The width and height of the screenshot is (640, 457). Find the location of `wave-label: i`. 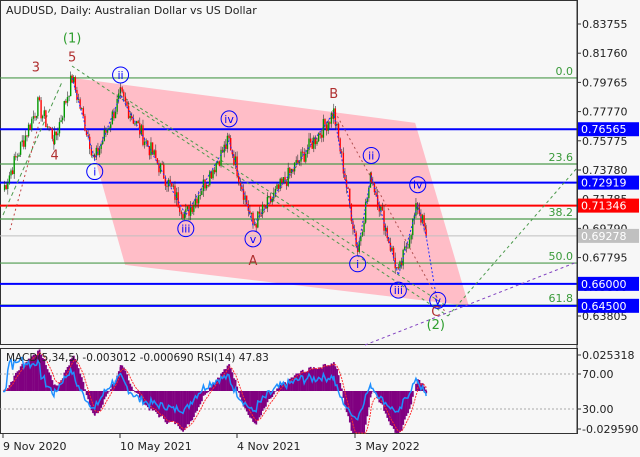

wave-label: i is located at coordinates (357, 264).